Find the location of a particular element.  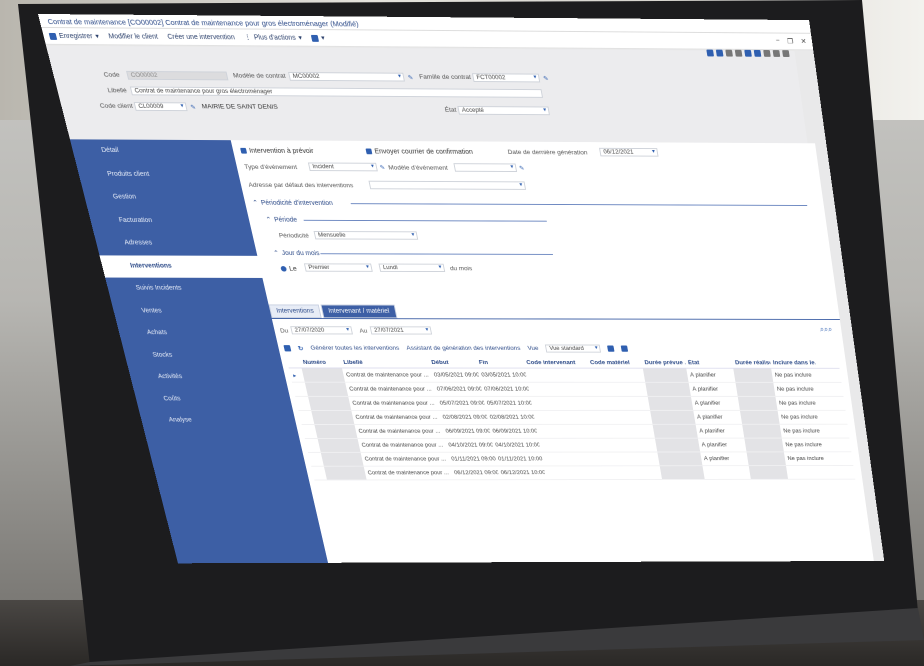

help-icon is located at coordinates (786, 53).